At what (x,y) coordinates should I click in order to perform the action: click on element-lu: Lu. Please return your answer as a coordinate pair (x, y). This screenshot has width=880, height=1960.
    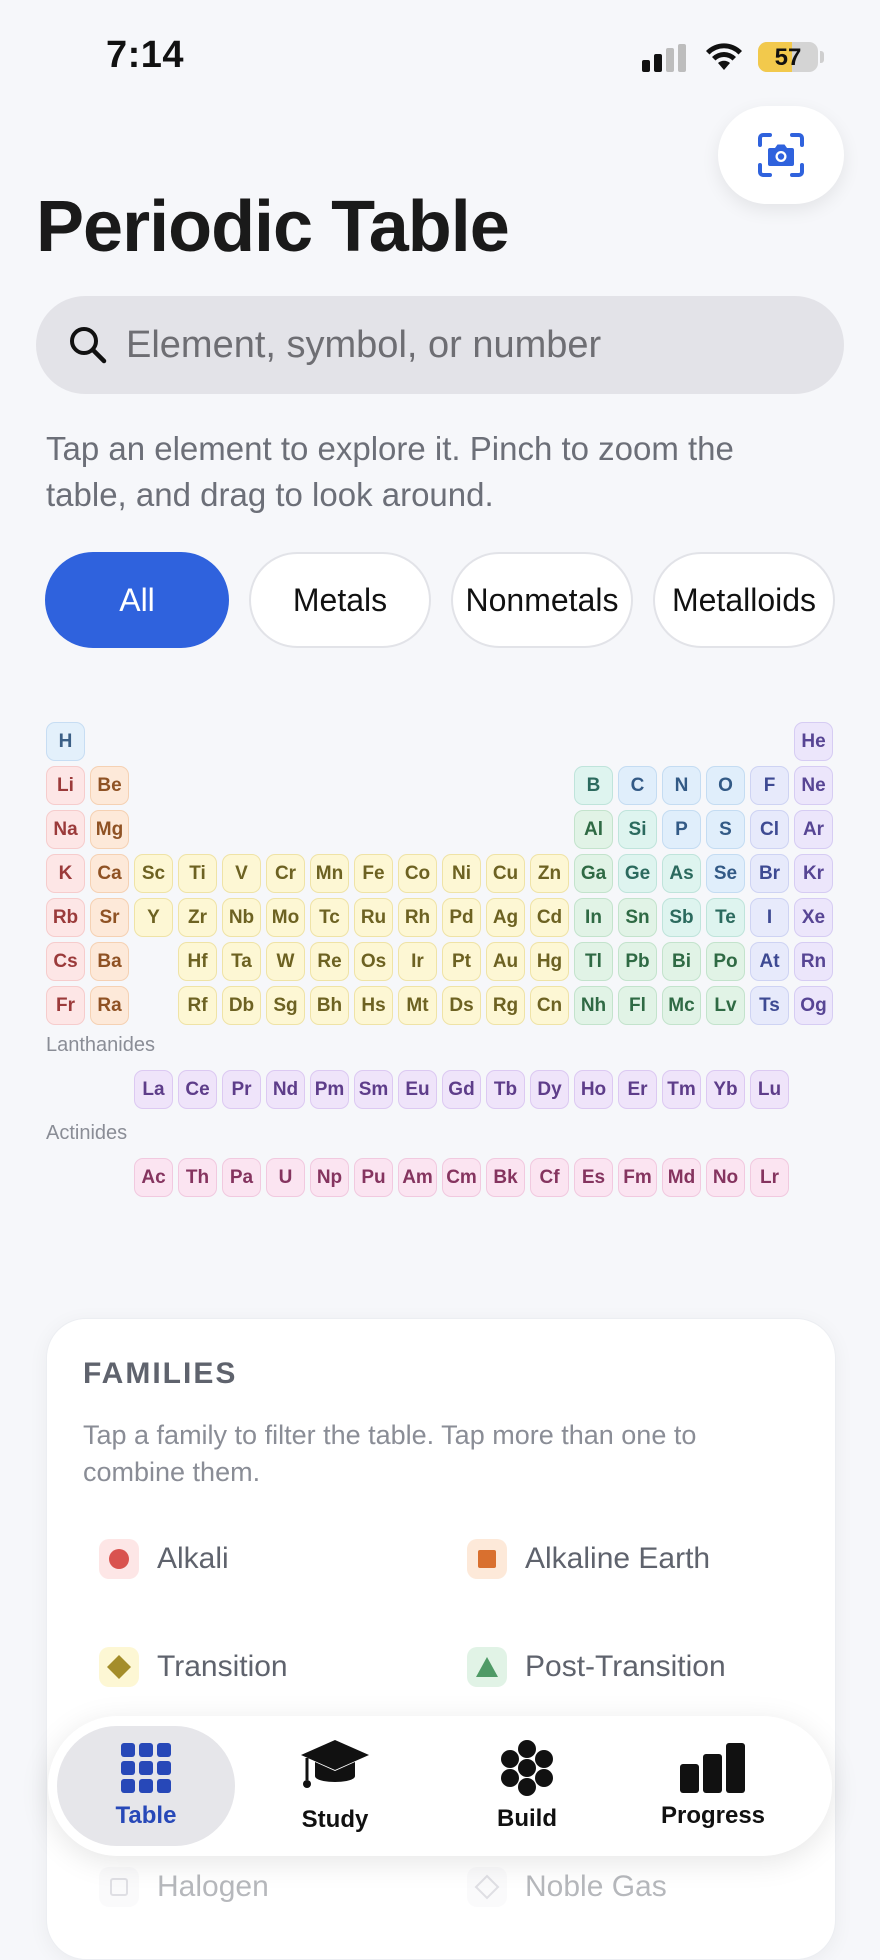
    Looking at the image, I should click on (769, 1089).